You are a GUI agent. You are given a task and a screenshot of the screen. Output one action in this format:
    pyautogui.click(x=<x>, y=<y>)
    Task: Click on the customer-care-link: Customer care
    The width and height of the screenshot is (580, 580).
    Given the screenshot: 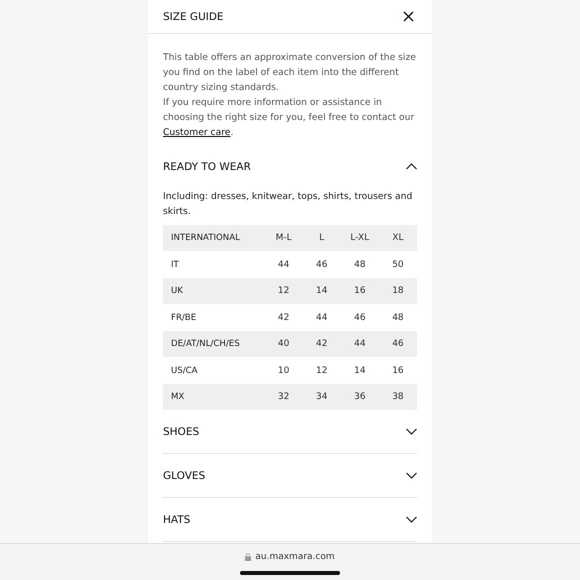 What is the action you would take?
    pyautogui.click(x=196, y=132)
    